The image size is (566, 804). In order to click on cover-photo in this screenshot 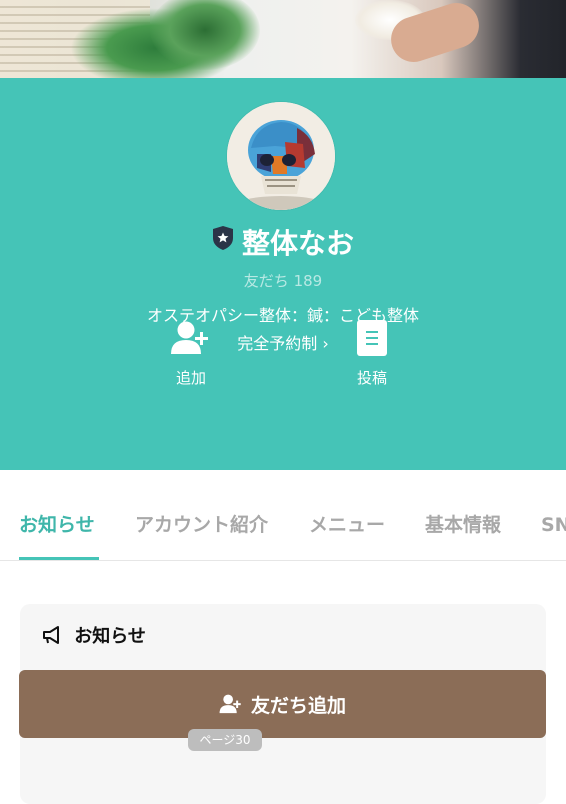, I will do `click(283, 39)`.